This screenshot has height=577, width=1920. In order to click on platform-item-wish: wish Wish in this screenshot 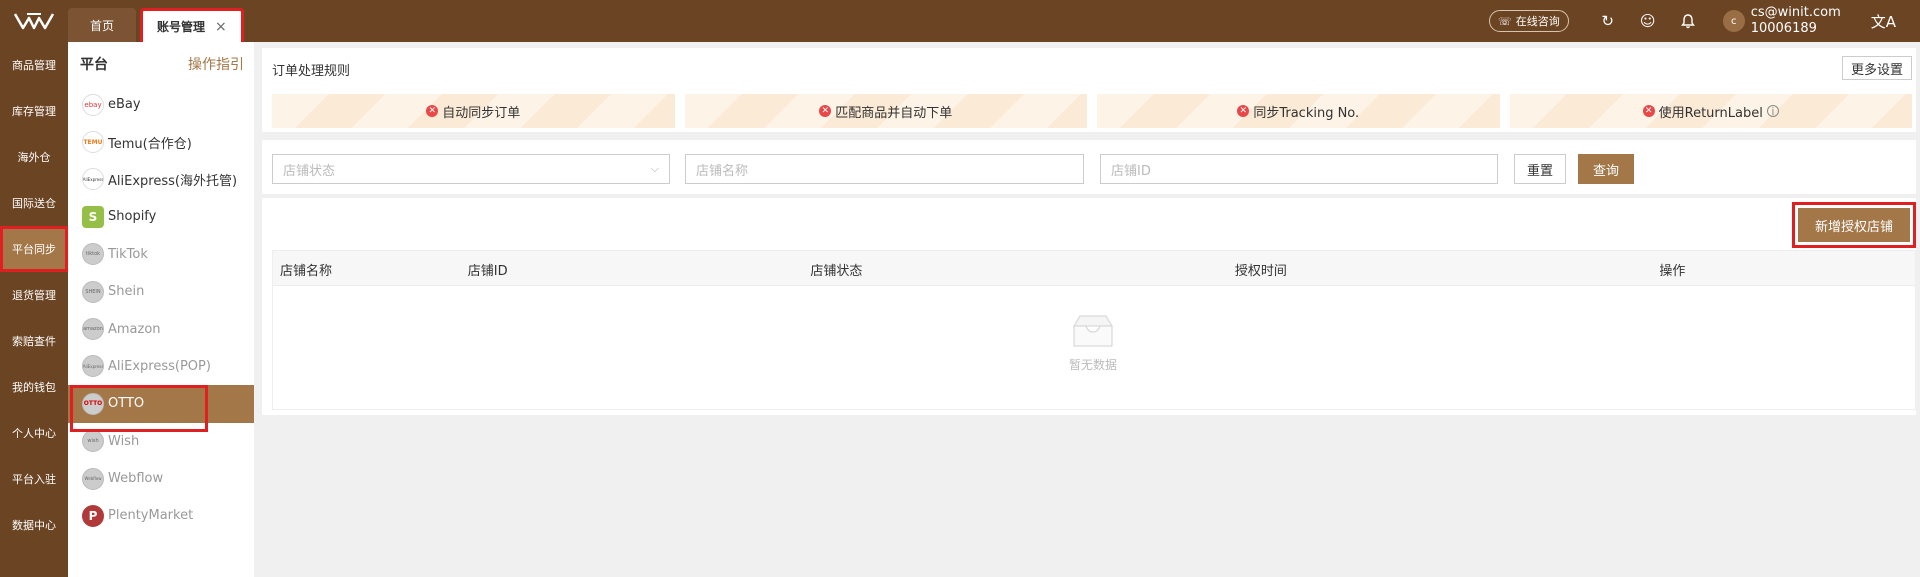, I will do `click(161, 441)`.